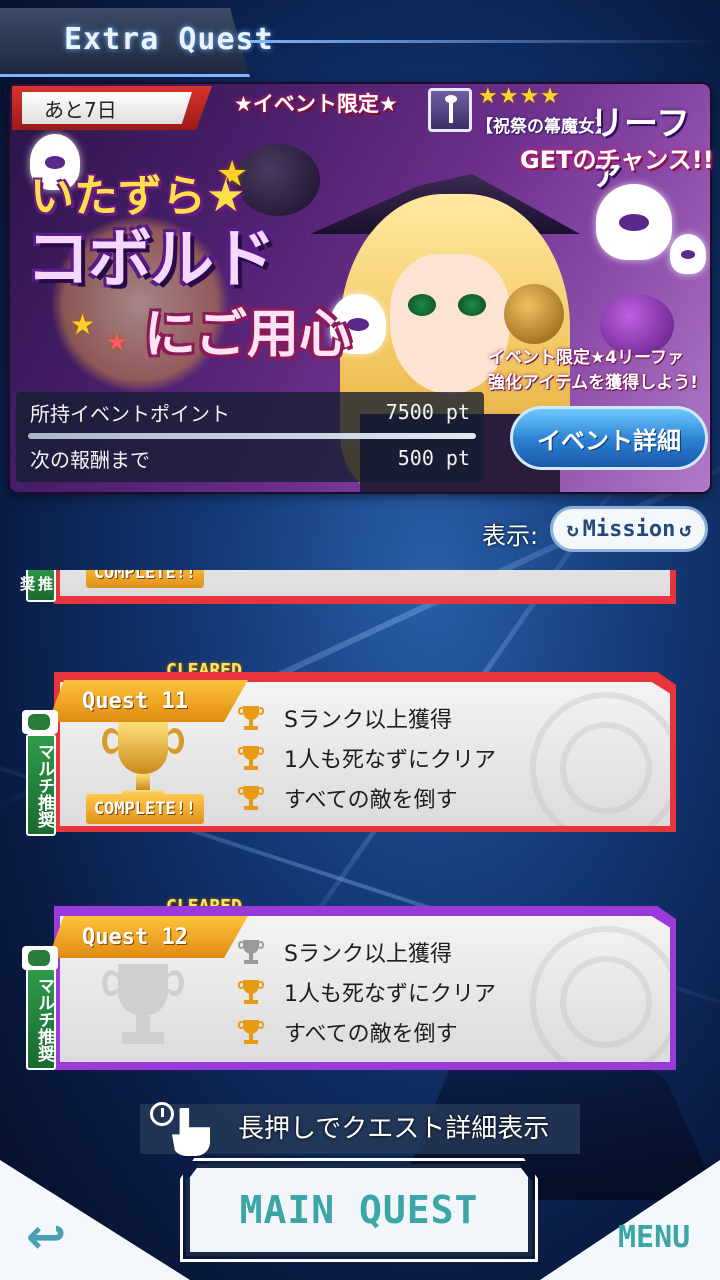  Describe the element at coordinates (247, 335) in the screenshot. I see `event-title-line3: にご用心` at that location.